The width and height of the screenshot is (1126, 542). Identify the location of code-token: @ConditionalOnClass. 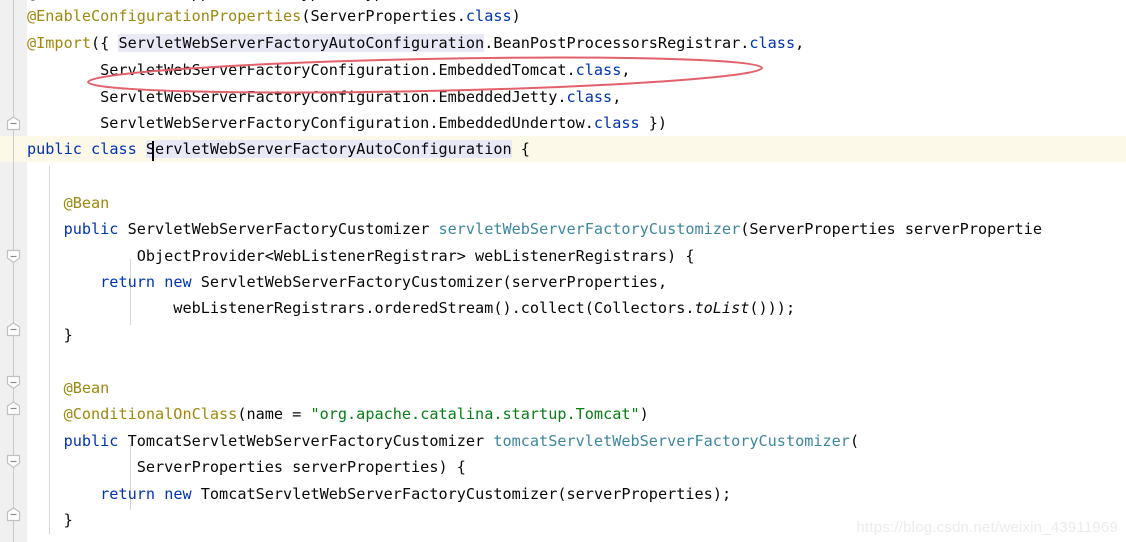
(150, 414).